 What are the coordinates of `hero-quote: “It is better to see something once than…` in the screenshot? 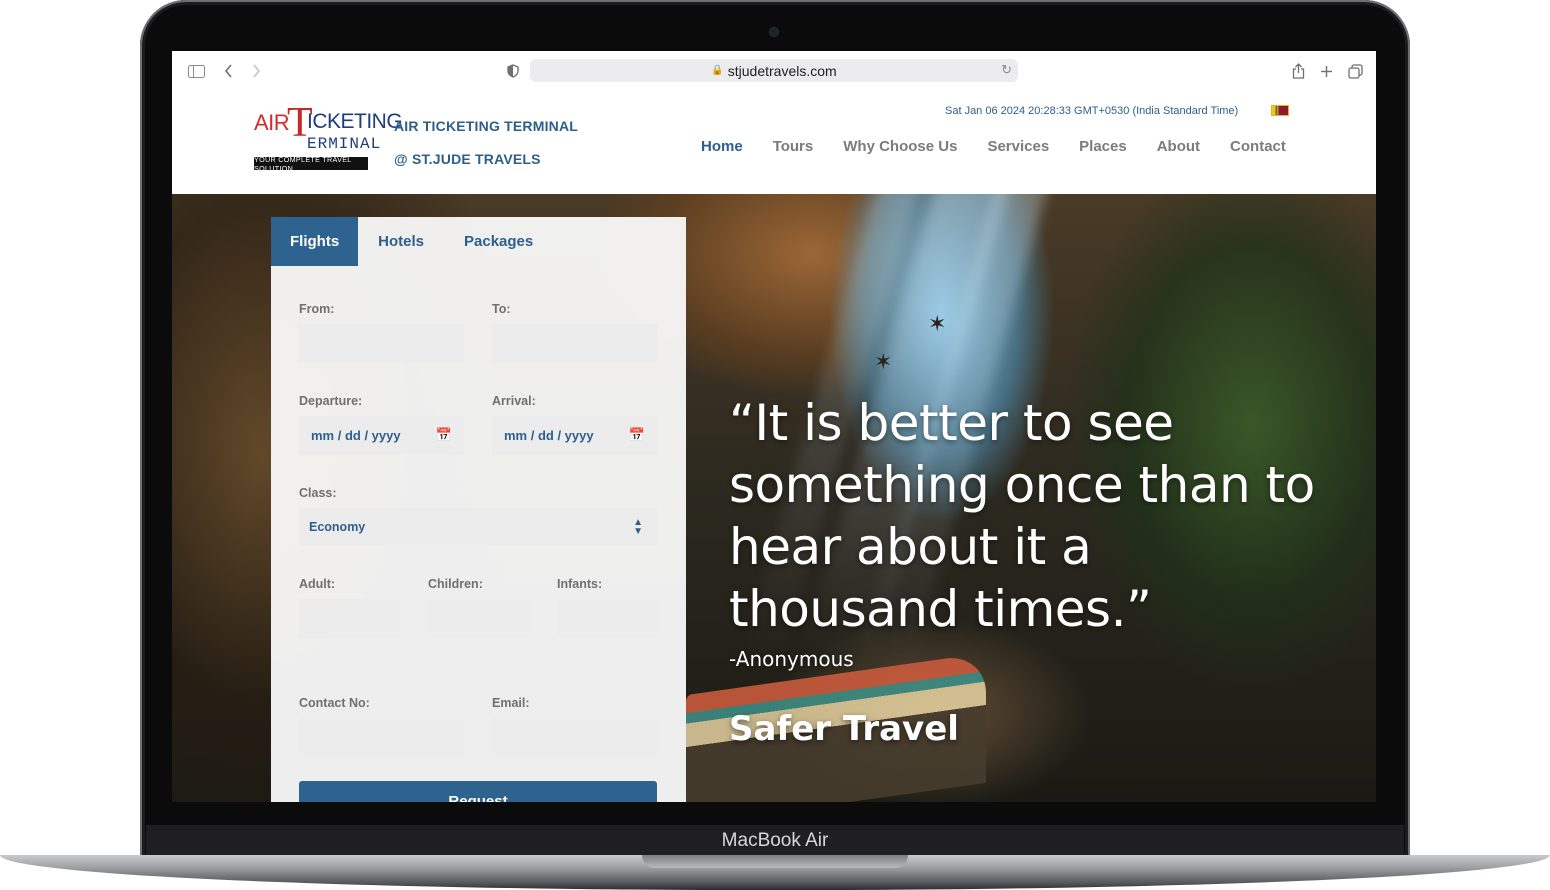 It's located at (1022, 516).